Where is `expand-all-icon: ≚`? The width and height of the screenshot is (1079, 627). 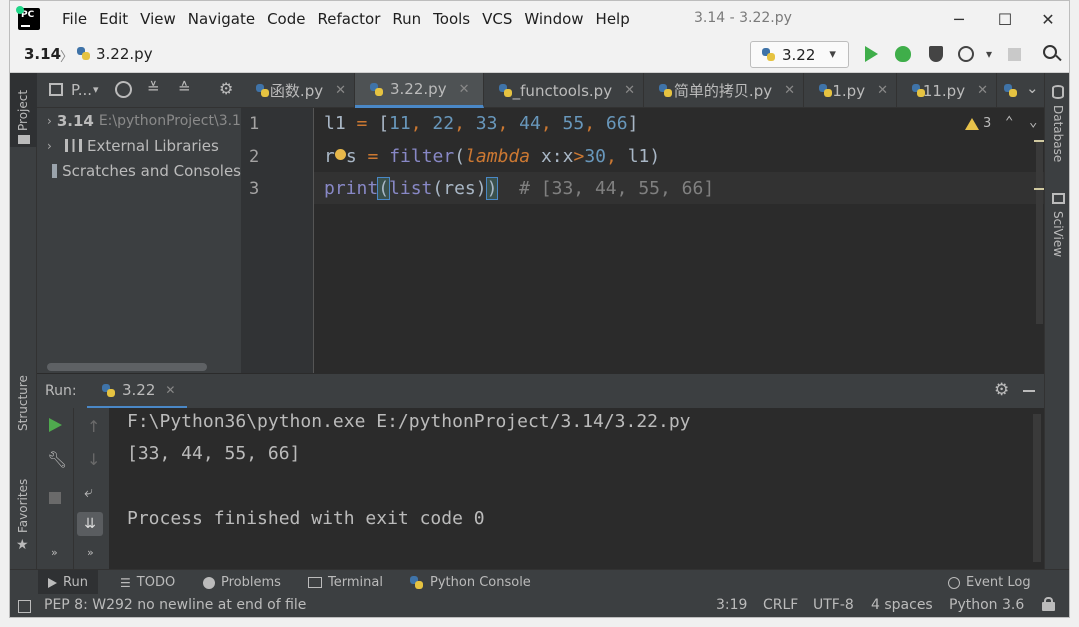 expand-all-icon: ≚ is located at coordinates (153, 88).